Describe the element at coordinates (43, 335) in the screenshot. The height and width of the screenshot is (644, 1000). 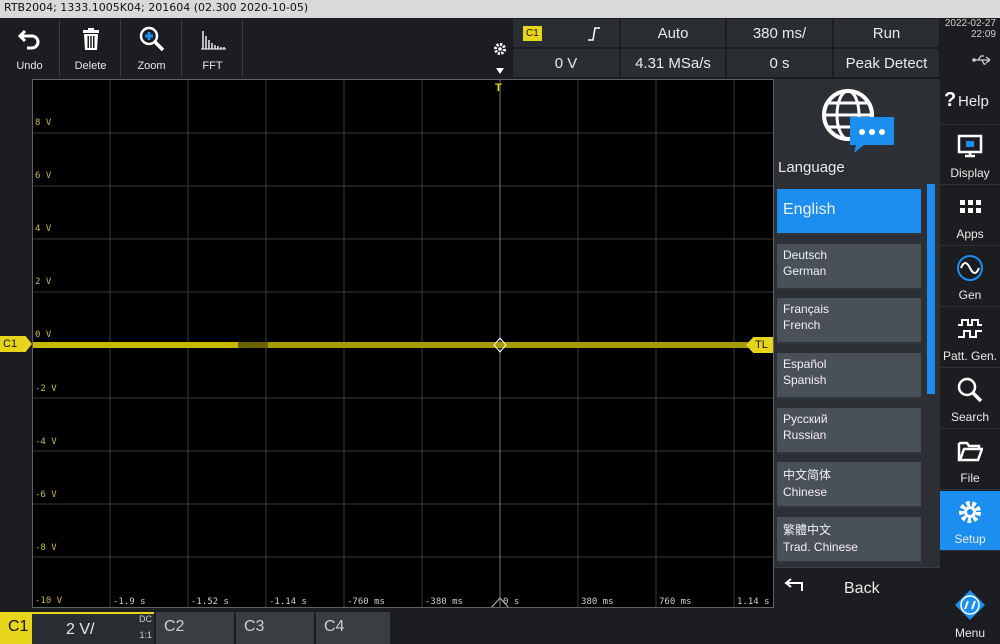
I see `y-label: 0 V` at that location.